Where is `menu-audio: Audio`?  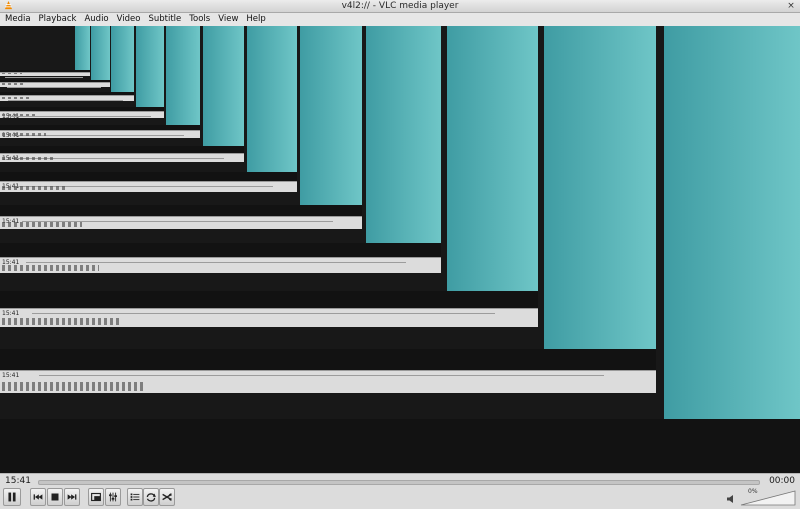
menu-audio: Audio is located at coordinates (95, 19).